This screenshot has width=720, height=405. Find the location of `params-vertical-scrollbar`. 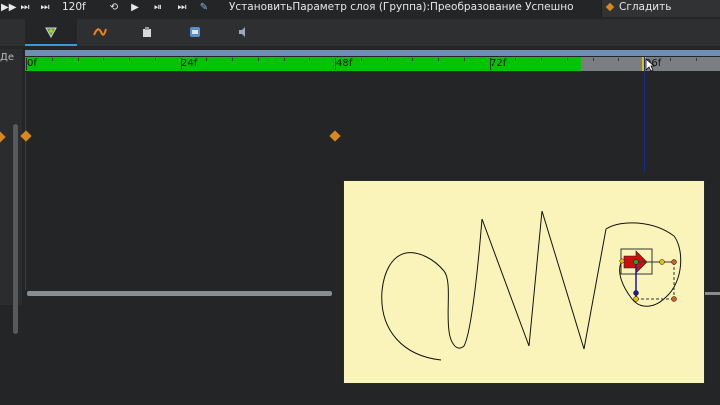

params-vertical-scrollbar is located at coordinates (15, 229).